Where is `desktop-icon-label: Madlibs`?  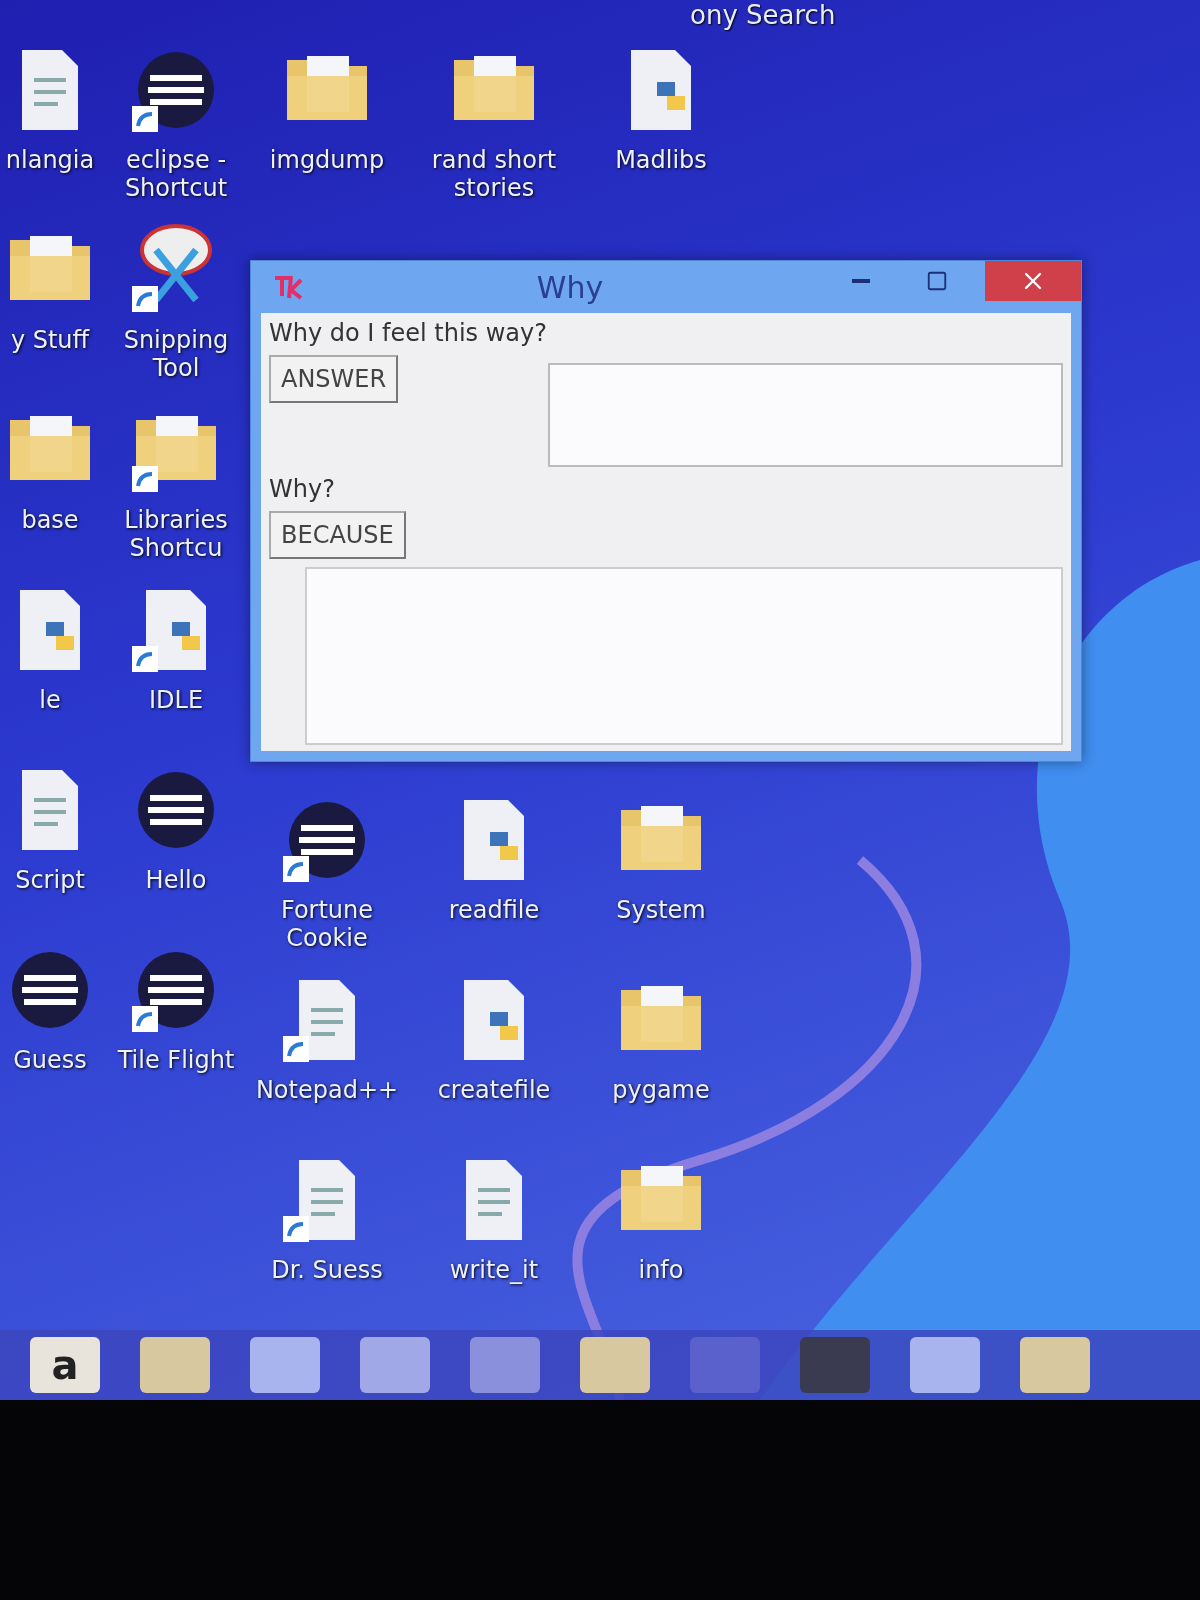 desktop-icon-label: Madlibs is located at coordinates (661, 160).